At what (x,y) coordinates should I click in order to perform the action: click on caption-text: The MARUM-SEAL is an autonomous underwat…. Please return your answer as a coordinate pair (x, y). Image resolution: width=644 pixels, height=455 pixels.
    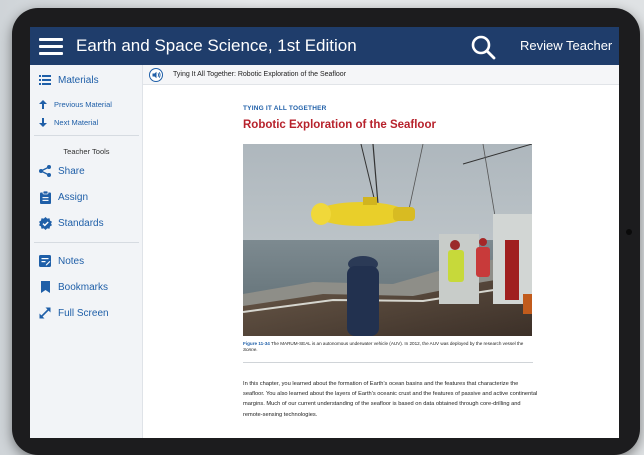
    Looking at the image, I should click on (396, 343).